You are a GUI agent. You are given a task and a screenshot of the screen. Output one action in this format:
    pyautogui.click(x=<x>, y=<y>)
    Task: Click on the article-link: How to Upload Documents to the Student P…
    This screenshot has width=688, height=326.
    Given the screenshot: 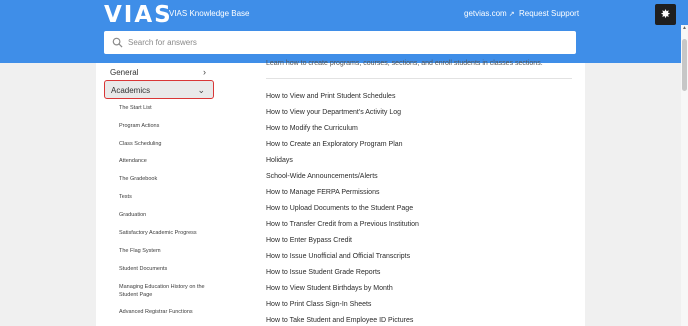 What is the action you would take?
    pyautogui.click(x=339, y=208)
    